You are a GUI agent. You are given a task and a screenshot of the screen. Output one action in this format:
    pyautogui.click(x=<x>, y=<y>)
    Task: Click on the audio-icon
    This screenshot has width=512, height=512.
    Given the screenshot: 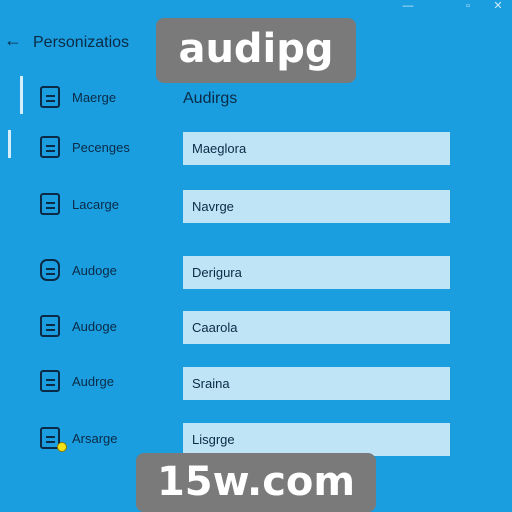 What is the action you would take?
    pyautogui.click(x=50, y=270)
    